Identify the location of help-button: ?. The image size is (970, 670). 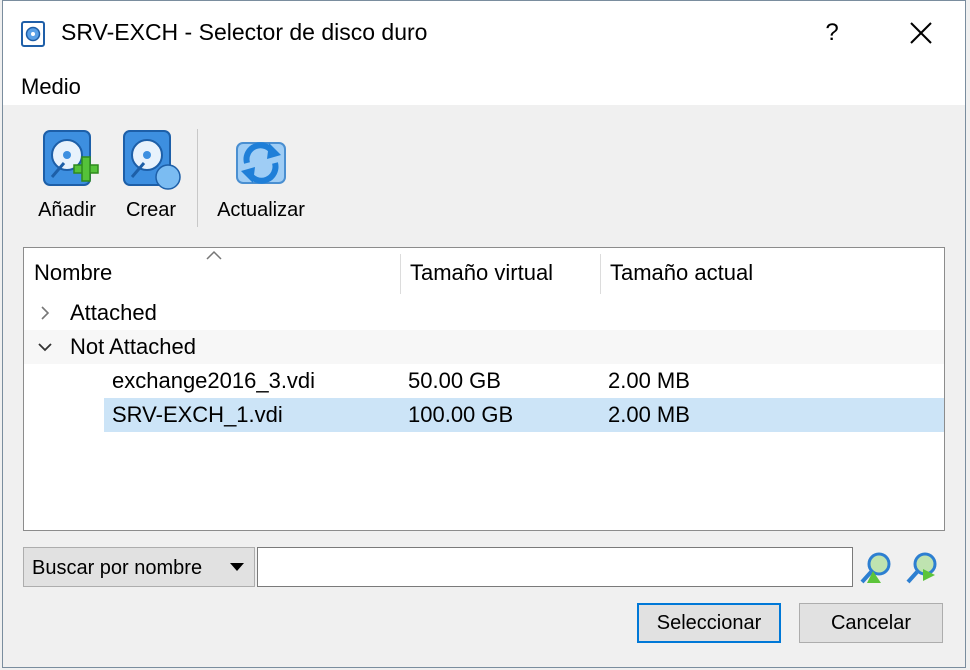
(832, 33).